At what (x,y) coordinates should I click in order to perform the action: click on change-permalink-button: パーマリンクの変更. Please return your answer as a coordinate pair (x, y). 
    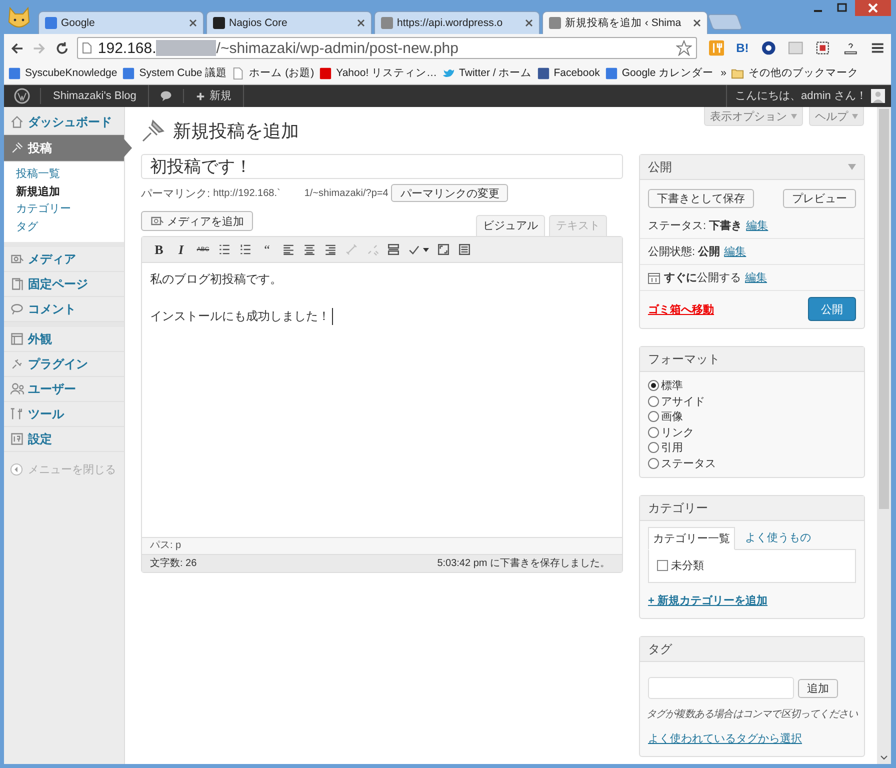
    Looking at the image, I should click on (449, 193).